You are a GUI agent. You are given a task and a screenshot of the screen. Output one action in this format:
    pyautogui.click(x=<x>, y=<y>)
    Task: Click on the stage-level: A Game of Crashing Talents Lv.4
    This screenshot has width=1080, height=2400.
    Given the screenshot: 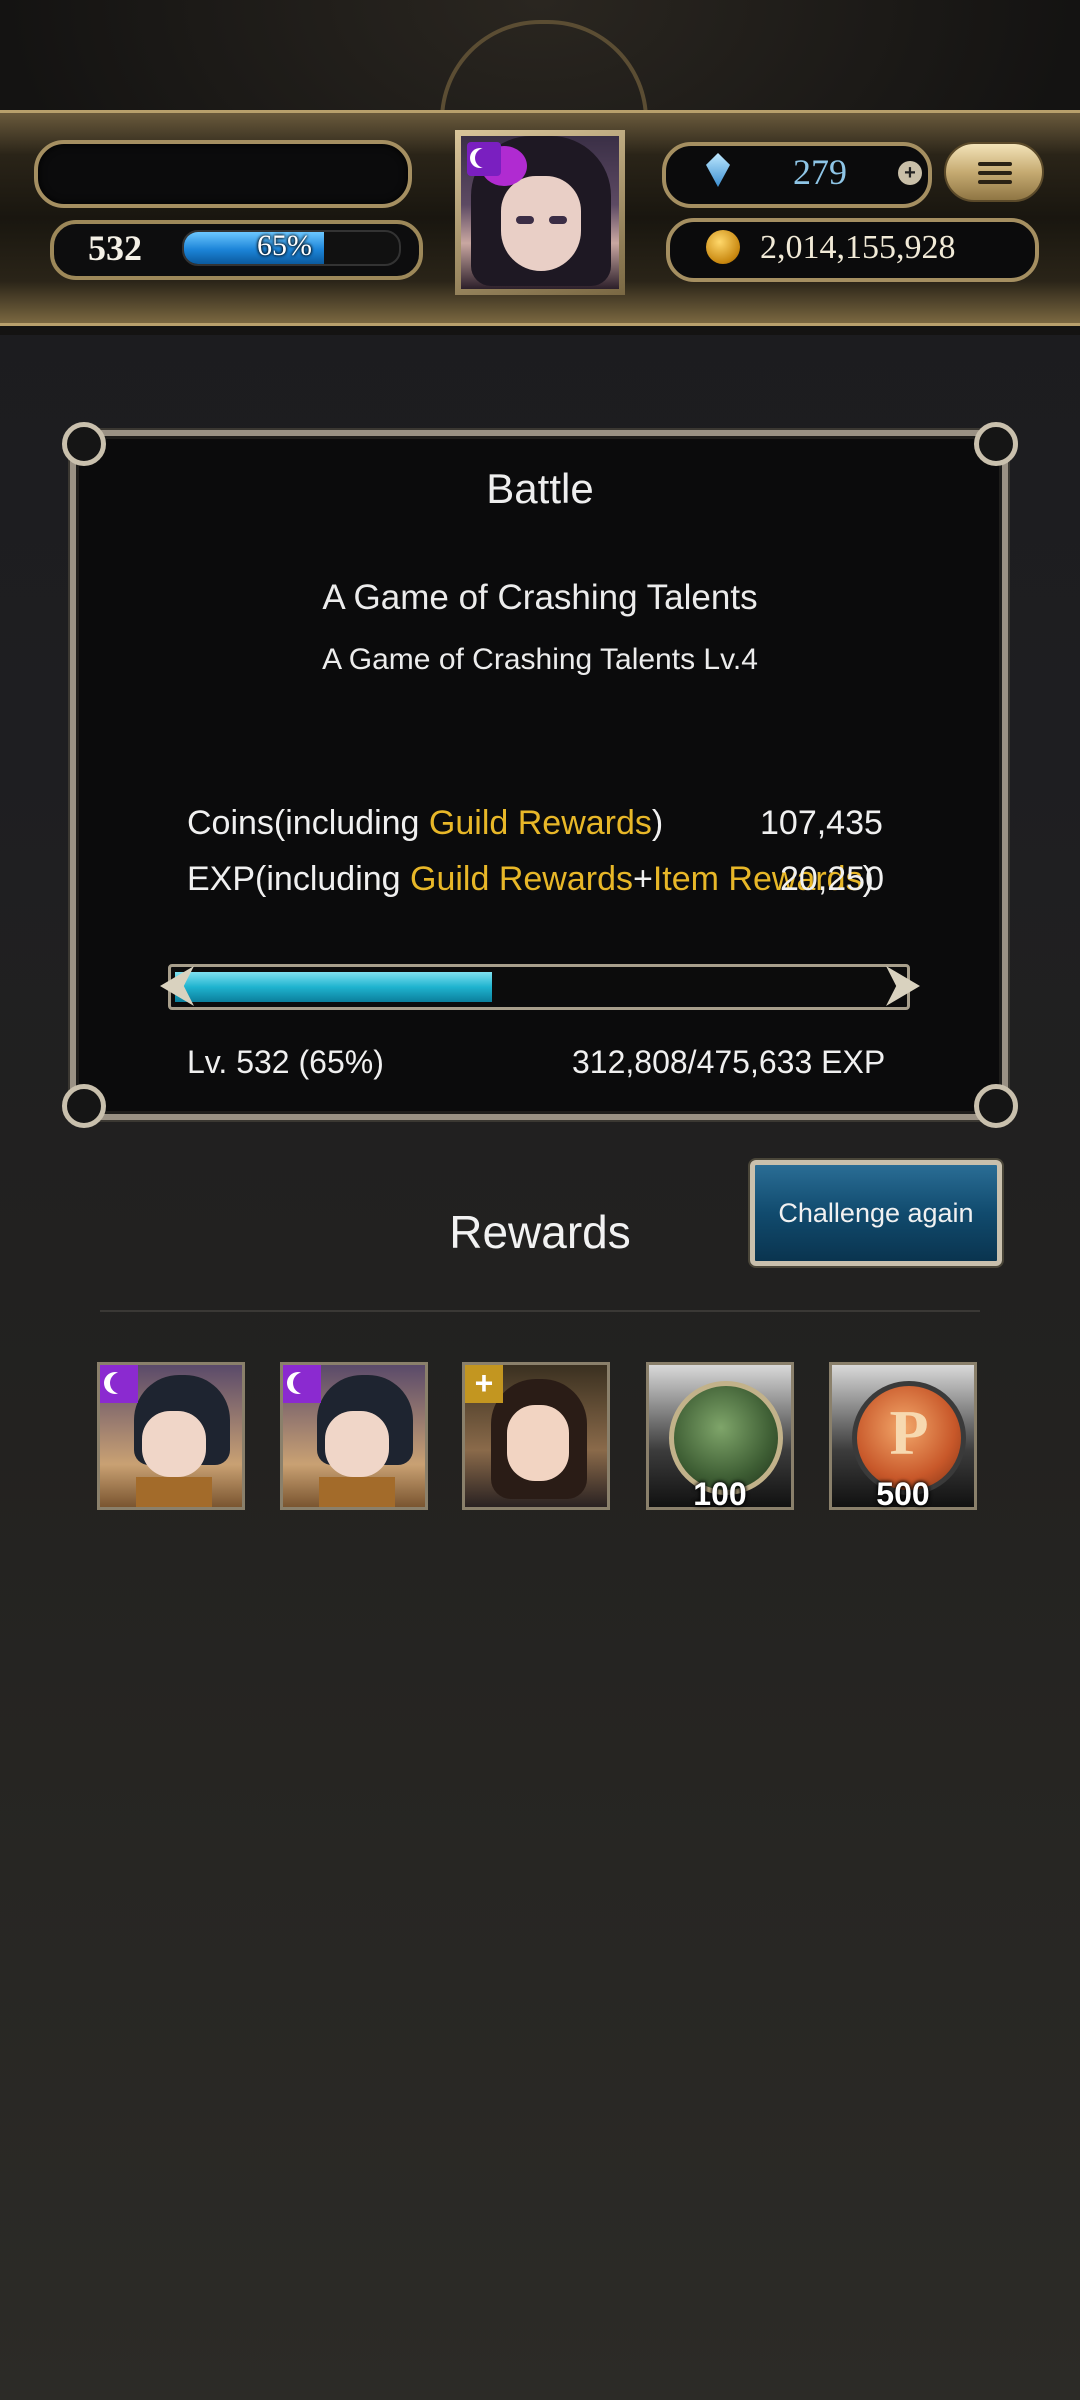 What is the action you would take?
    pyautogui.click(x=540, y=659)
    